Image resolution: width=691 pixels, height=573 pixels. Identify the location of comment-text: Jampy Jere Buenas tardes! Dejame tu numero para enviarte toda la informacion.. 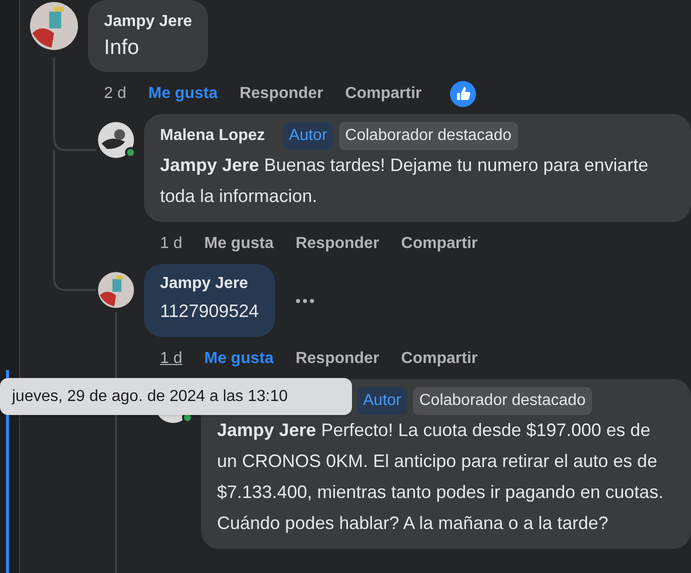
(405, 181).